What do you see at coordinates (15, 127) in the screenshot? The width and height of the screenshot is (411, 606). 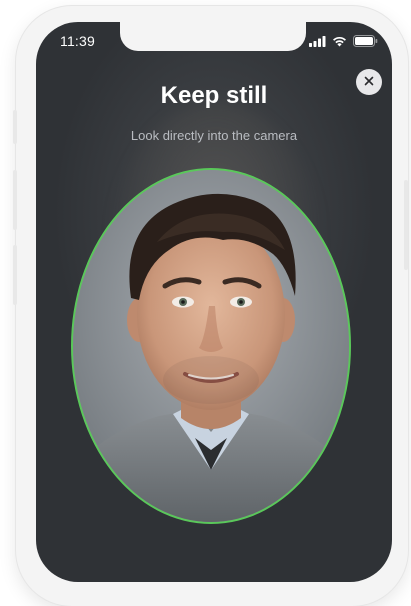 I see `mute-switch` at bounding box center [15, 127].